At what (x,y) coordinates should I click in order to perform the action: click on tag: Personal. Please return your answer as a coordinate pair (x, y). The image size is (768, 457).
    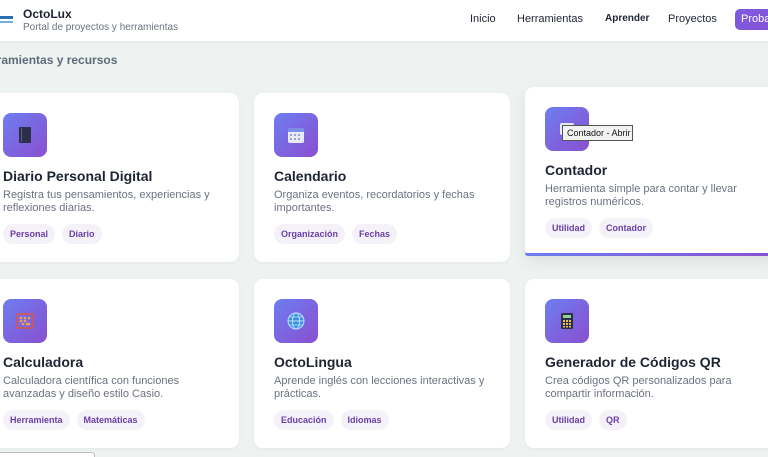
    Looking at the image, I should click on (29, 234).